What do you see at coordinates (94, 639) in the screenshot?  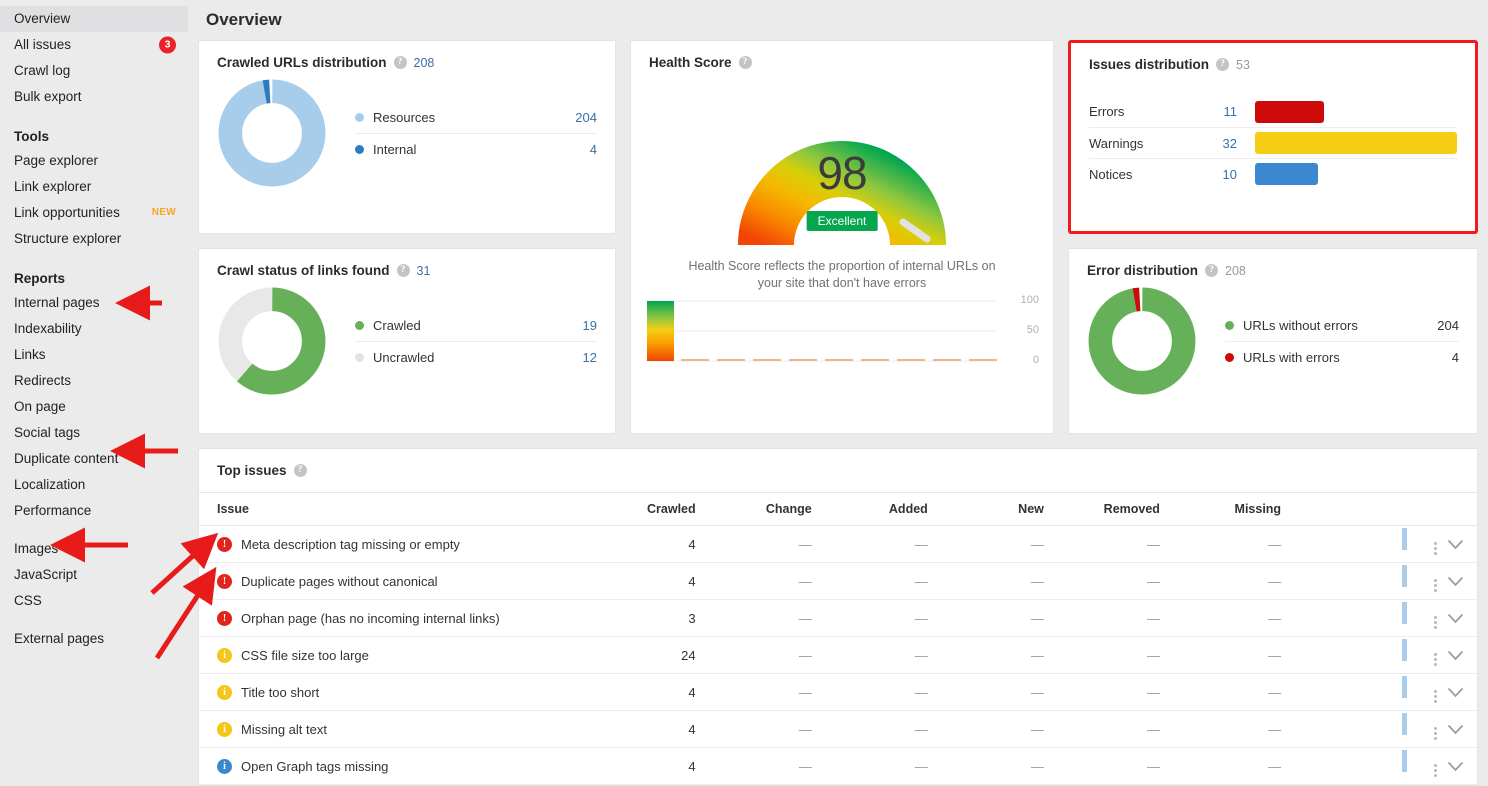 I see `sidebar-item-external-pages: External pages` at bounding box center [94, 639].